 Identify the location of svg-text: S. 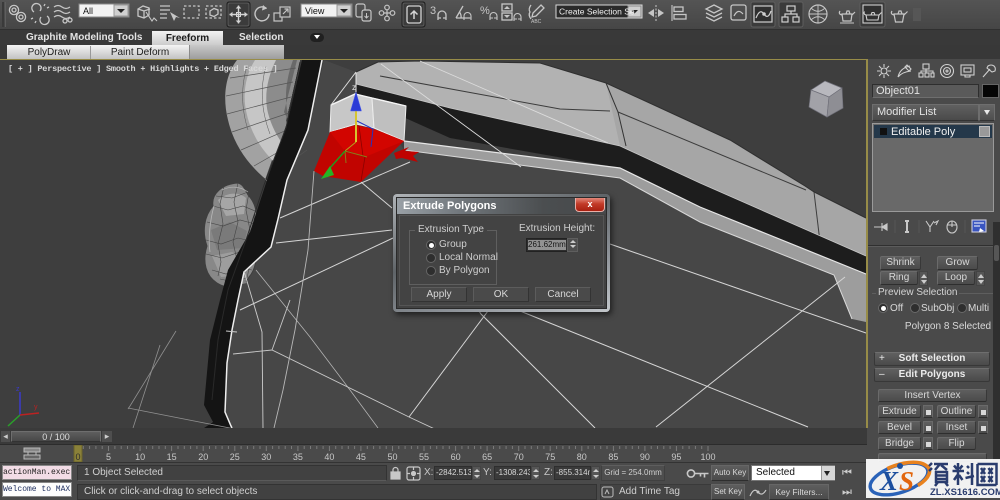
(906, 481).